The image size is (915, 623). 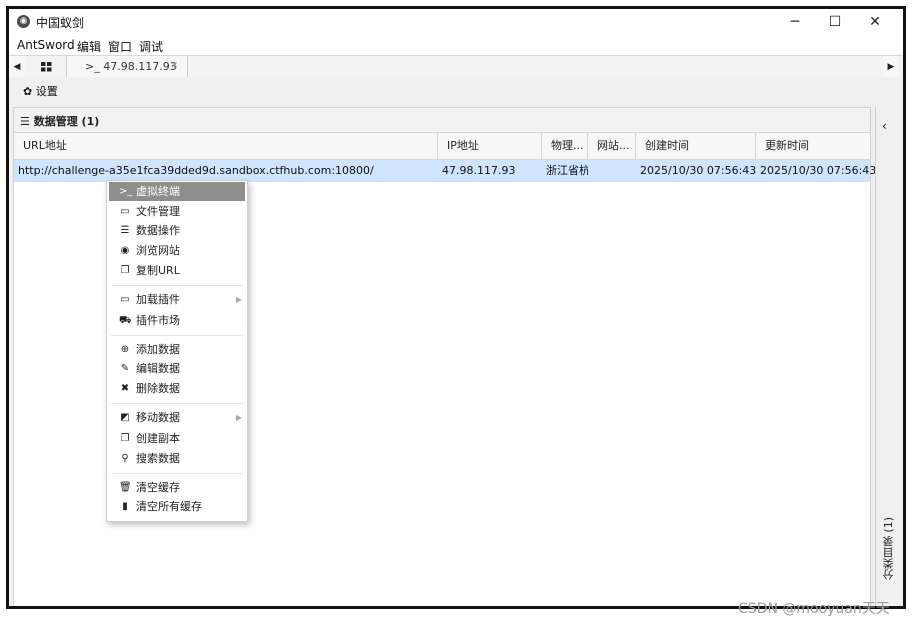 What do you see at coordinates (177, 487) in the screenshot?
I see `menu-item-clear-cache: 🗑 清空缓存` at bounding box center [177, 487].